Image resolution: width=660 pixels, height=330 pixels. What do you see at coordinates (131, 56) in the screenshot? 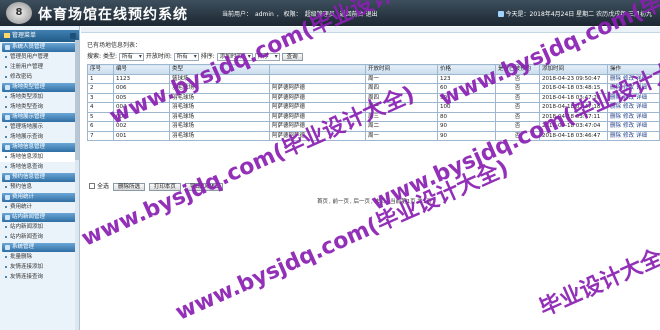
I see `type-select: 所有` at bounding box center [131, 56].